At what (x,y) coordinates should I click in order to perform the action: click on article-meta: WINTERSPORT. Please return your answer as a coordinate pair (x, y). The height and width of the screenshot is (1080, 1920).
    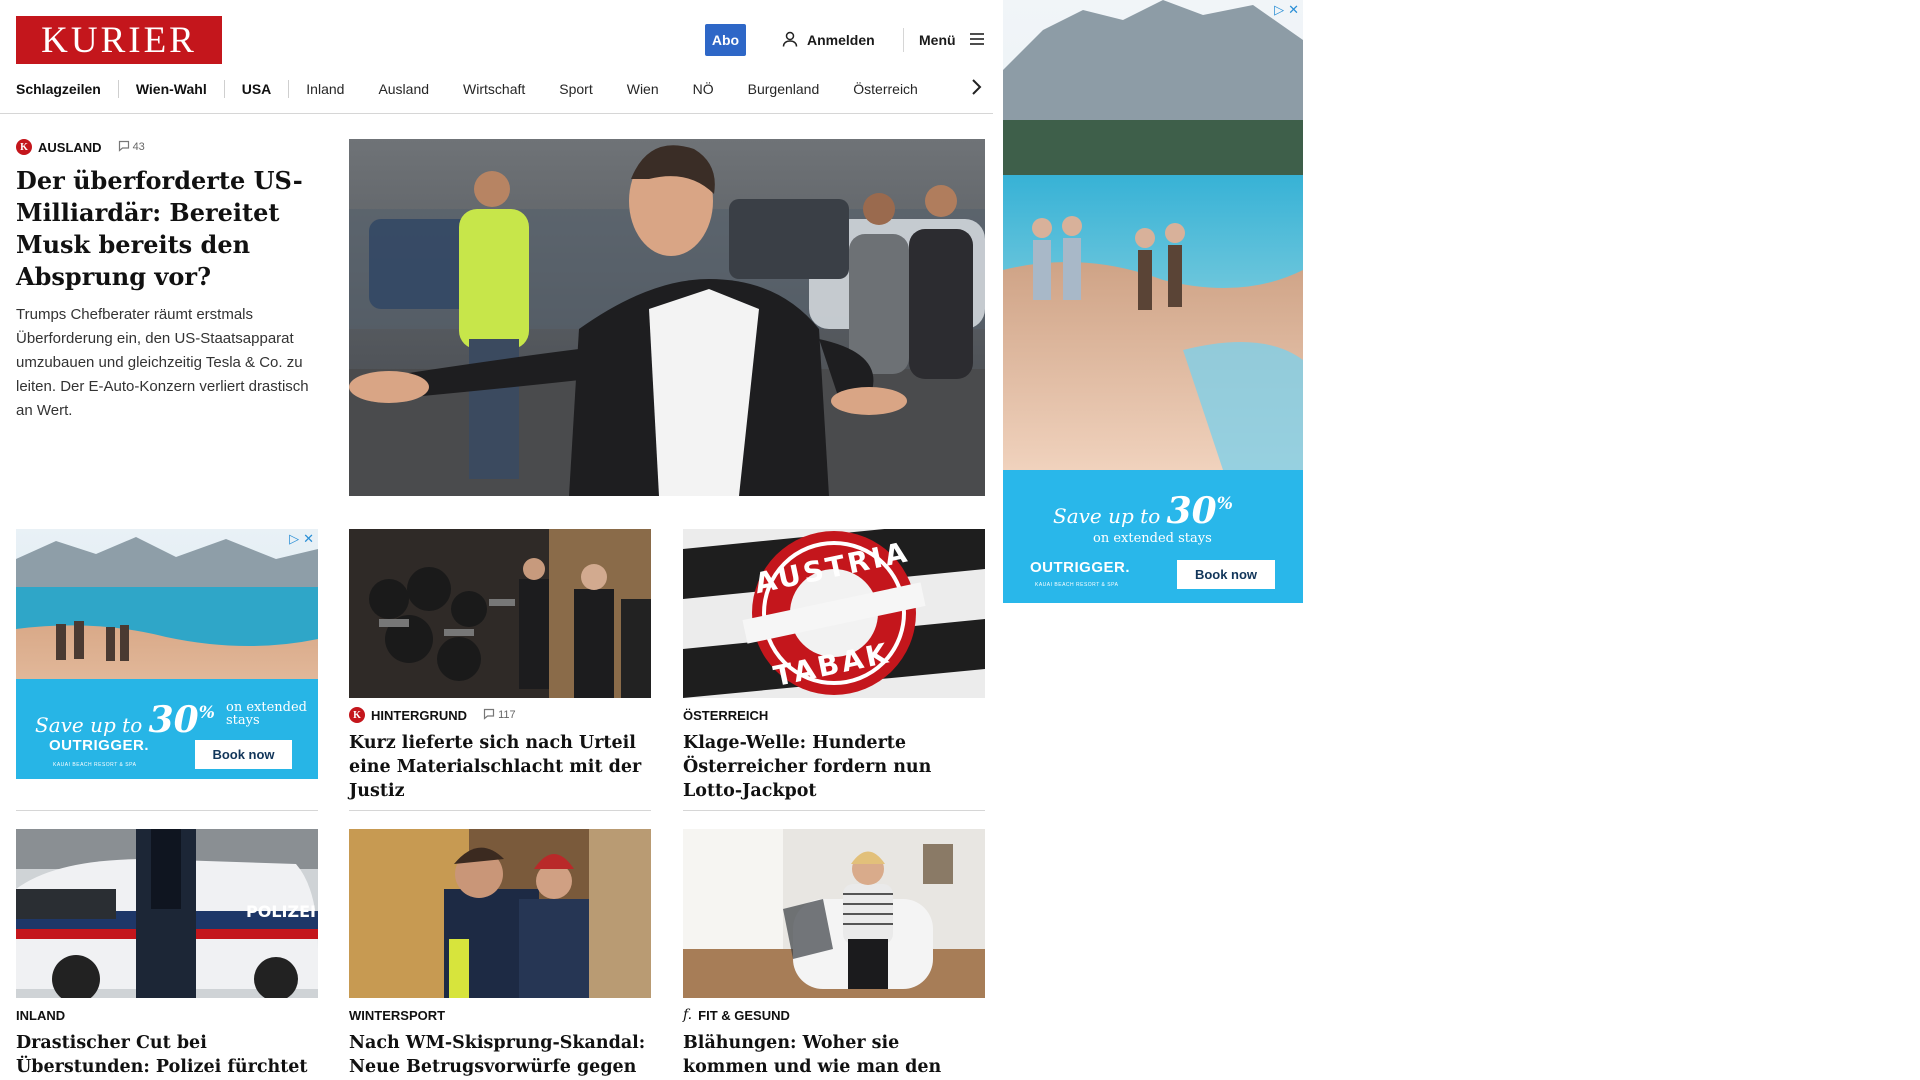
    Looking at the image, I should click on (500, 1015).